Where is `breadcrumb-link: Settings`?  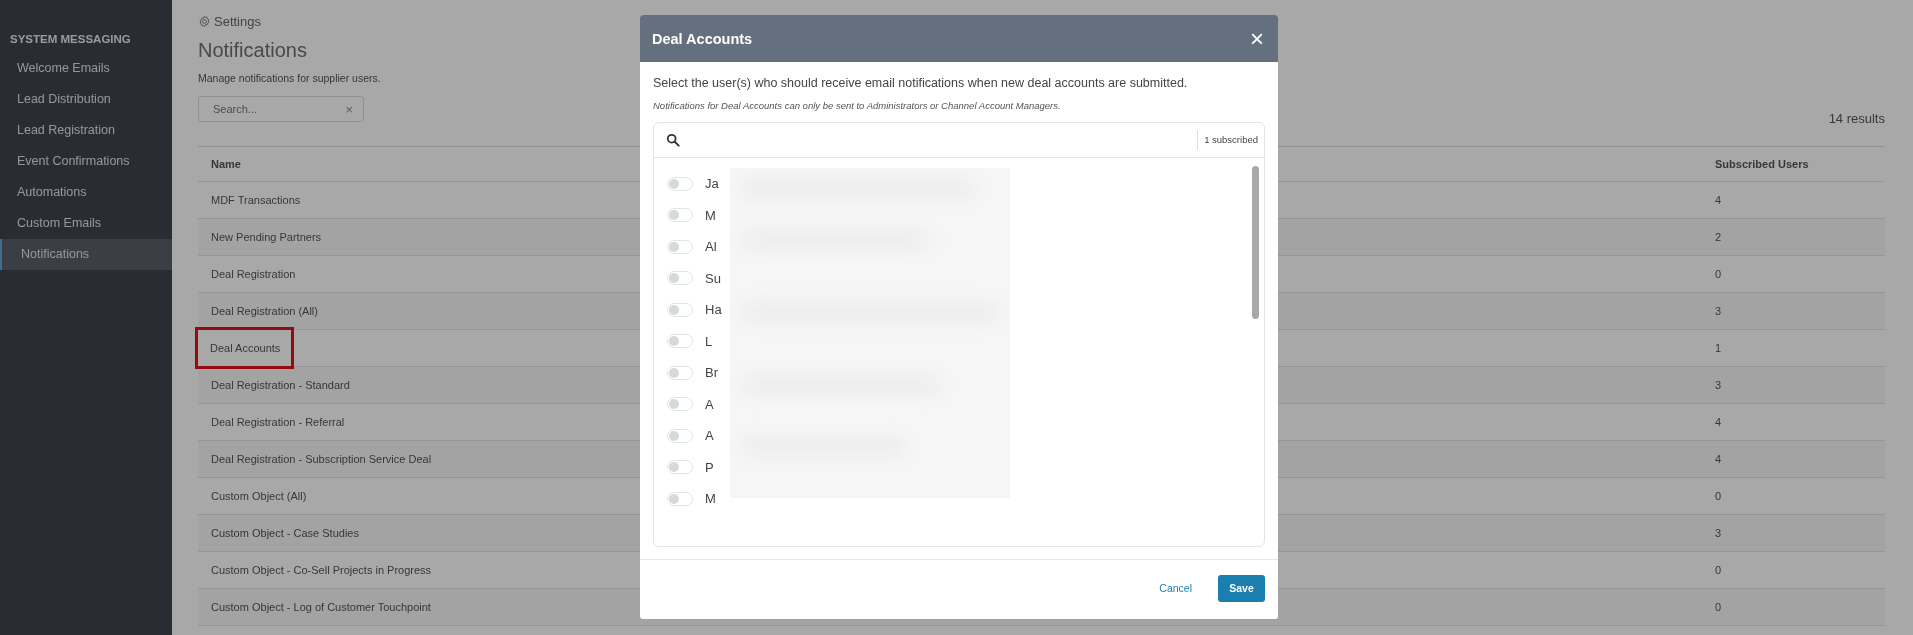
breadcrumb-link: Settings is located at coordinates (237, 21).